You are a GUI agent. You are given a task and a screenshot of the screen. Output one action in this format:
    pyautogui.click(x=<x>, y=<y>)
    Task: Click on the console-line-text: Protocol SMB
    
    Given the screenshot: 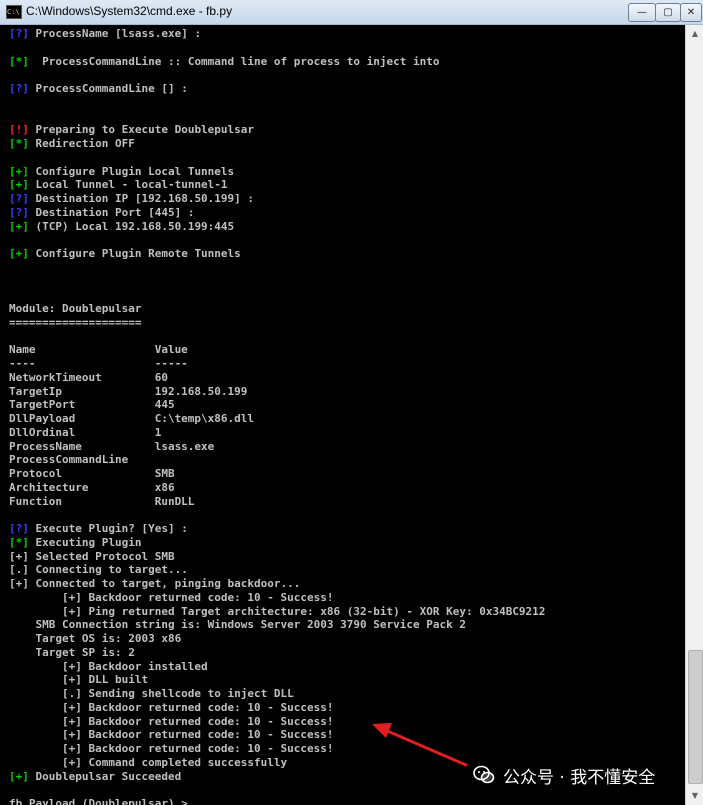 What is the action you would take?
    pyautogui.click(x=92, y=473)
    